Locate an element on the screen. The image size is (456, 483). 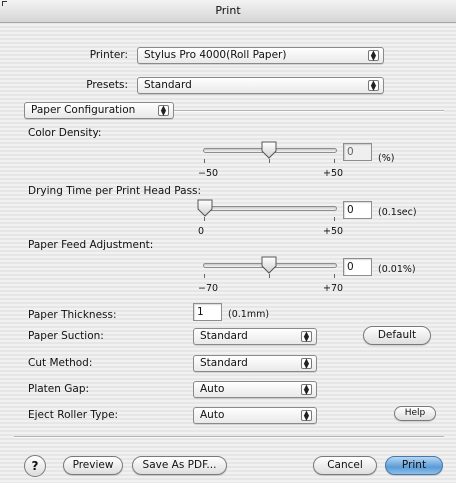
print-button: Print is located at coordinates (414, 465).